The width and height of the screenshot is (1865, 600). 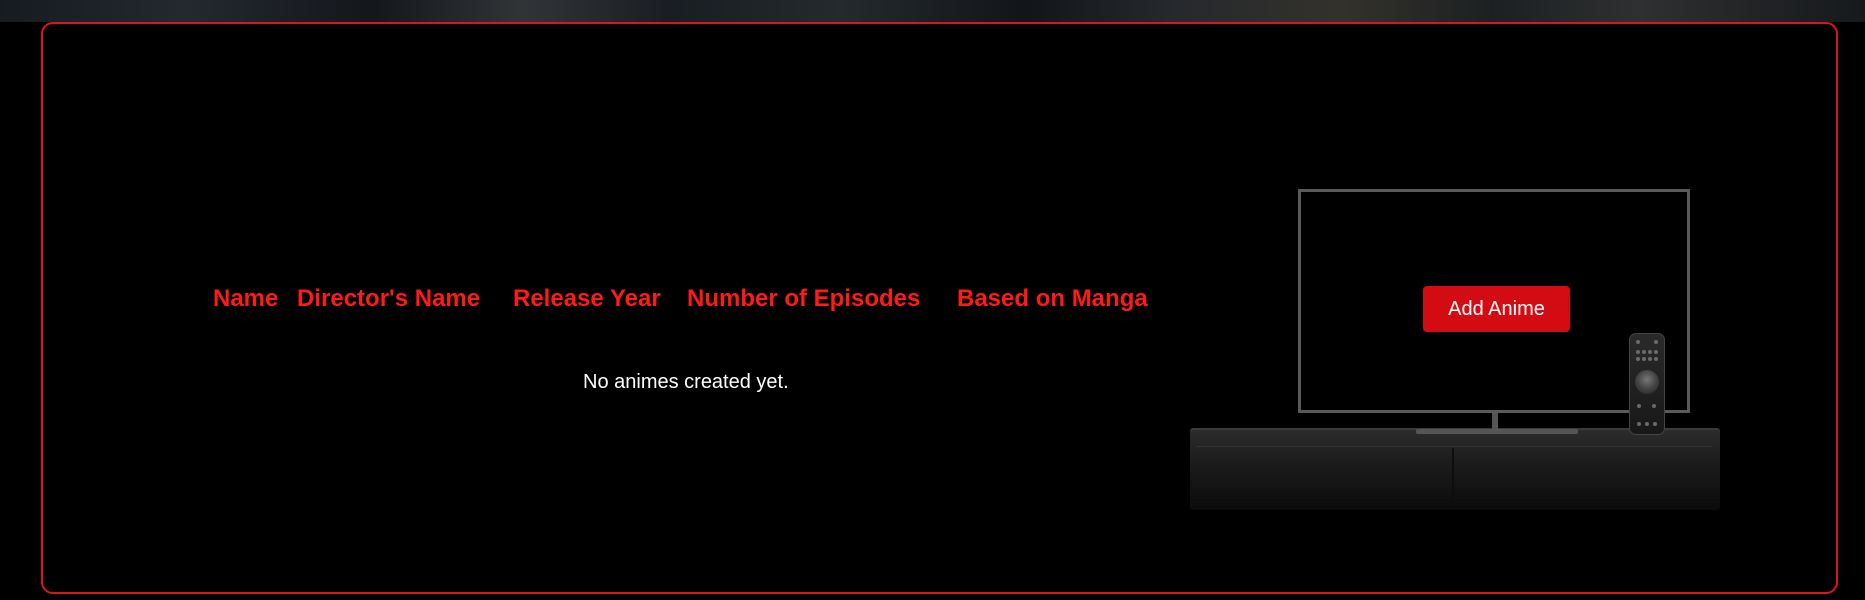 I want to click on remote-control-icon, so click(x=1647, y=384).